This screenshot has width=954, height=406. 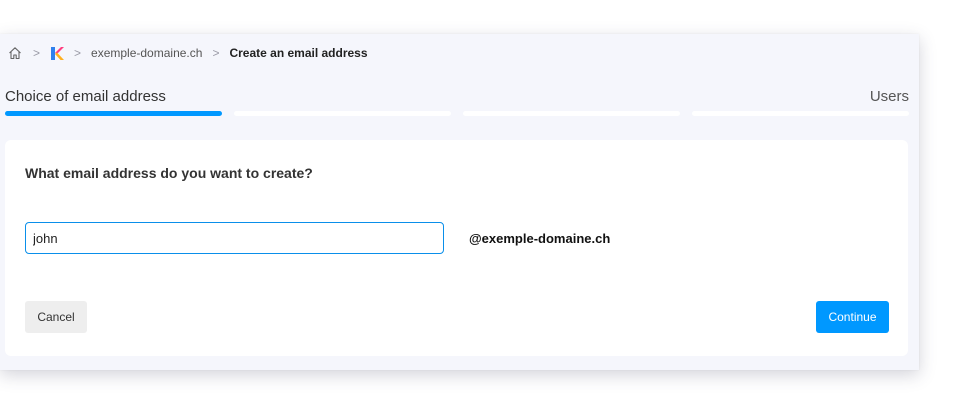 What do you see at coordinates (85, 96) in the screenshot?
I see `current-step-title: Choice of email address` at bounding box center [85, 96].